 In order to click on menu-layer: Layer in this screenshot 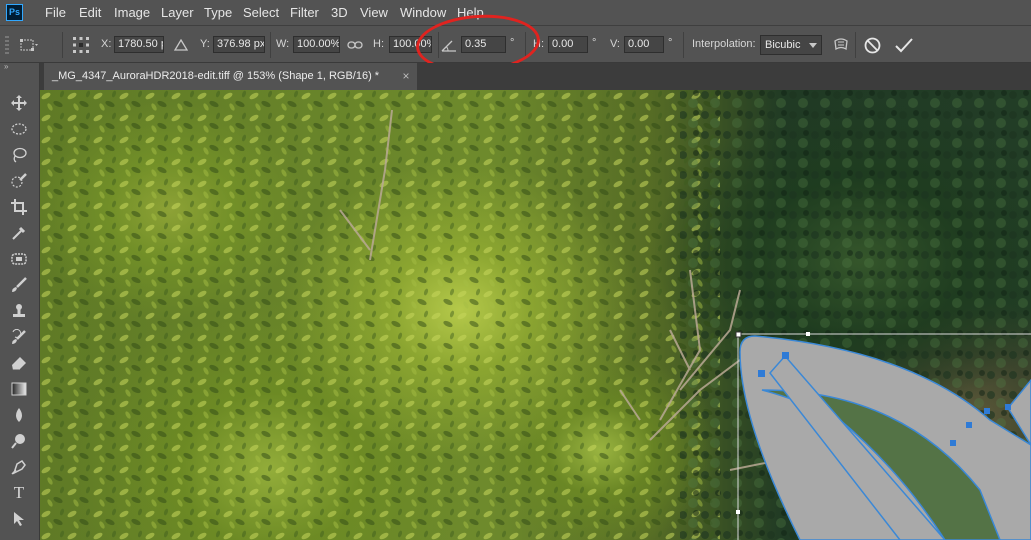, I will do `click(177, 12)`.